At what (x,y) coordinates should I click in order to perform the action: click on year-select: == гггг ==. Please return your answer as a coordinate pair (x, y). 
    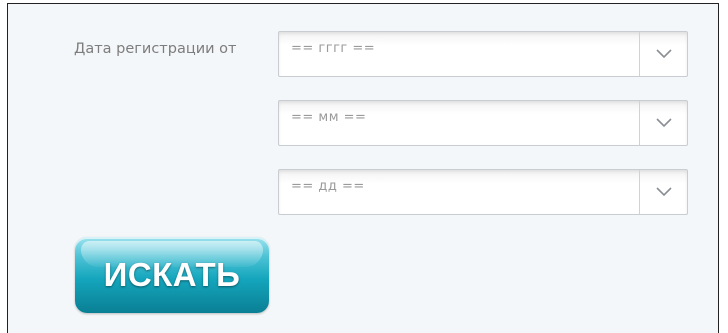
    Looking at the image, I should click on (483, 54).